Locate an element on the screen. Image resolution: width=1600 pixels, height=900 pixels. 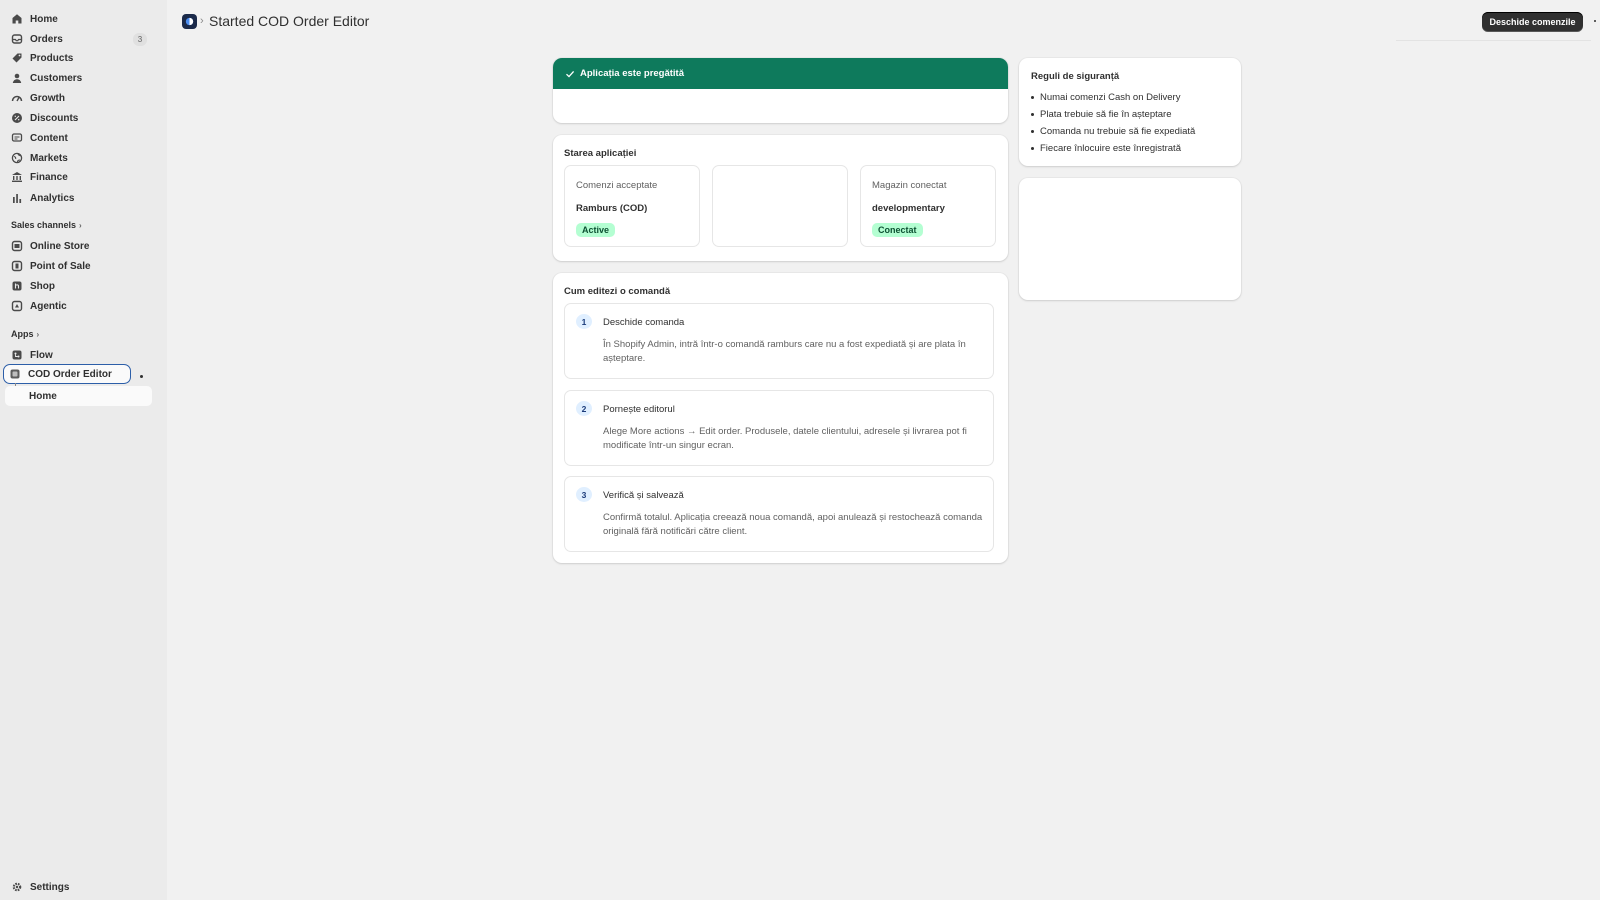
banner-text: Aplicația este pregătită is located at coordinates (632, 73).